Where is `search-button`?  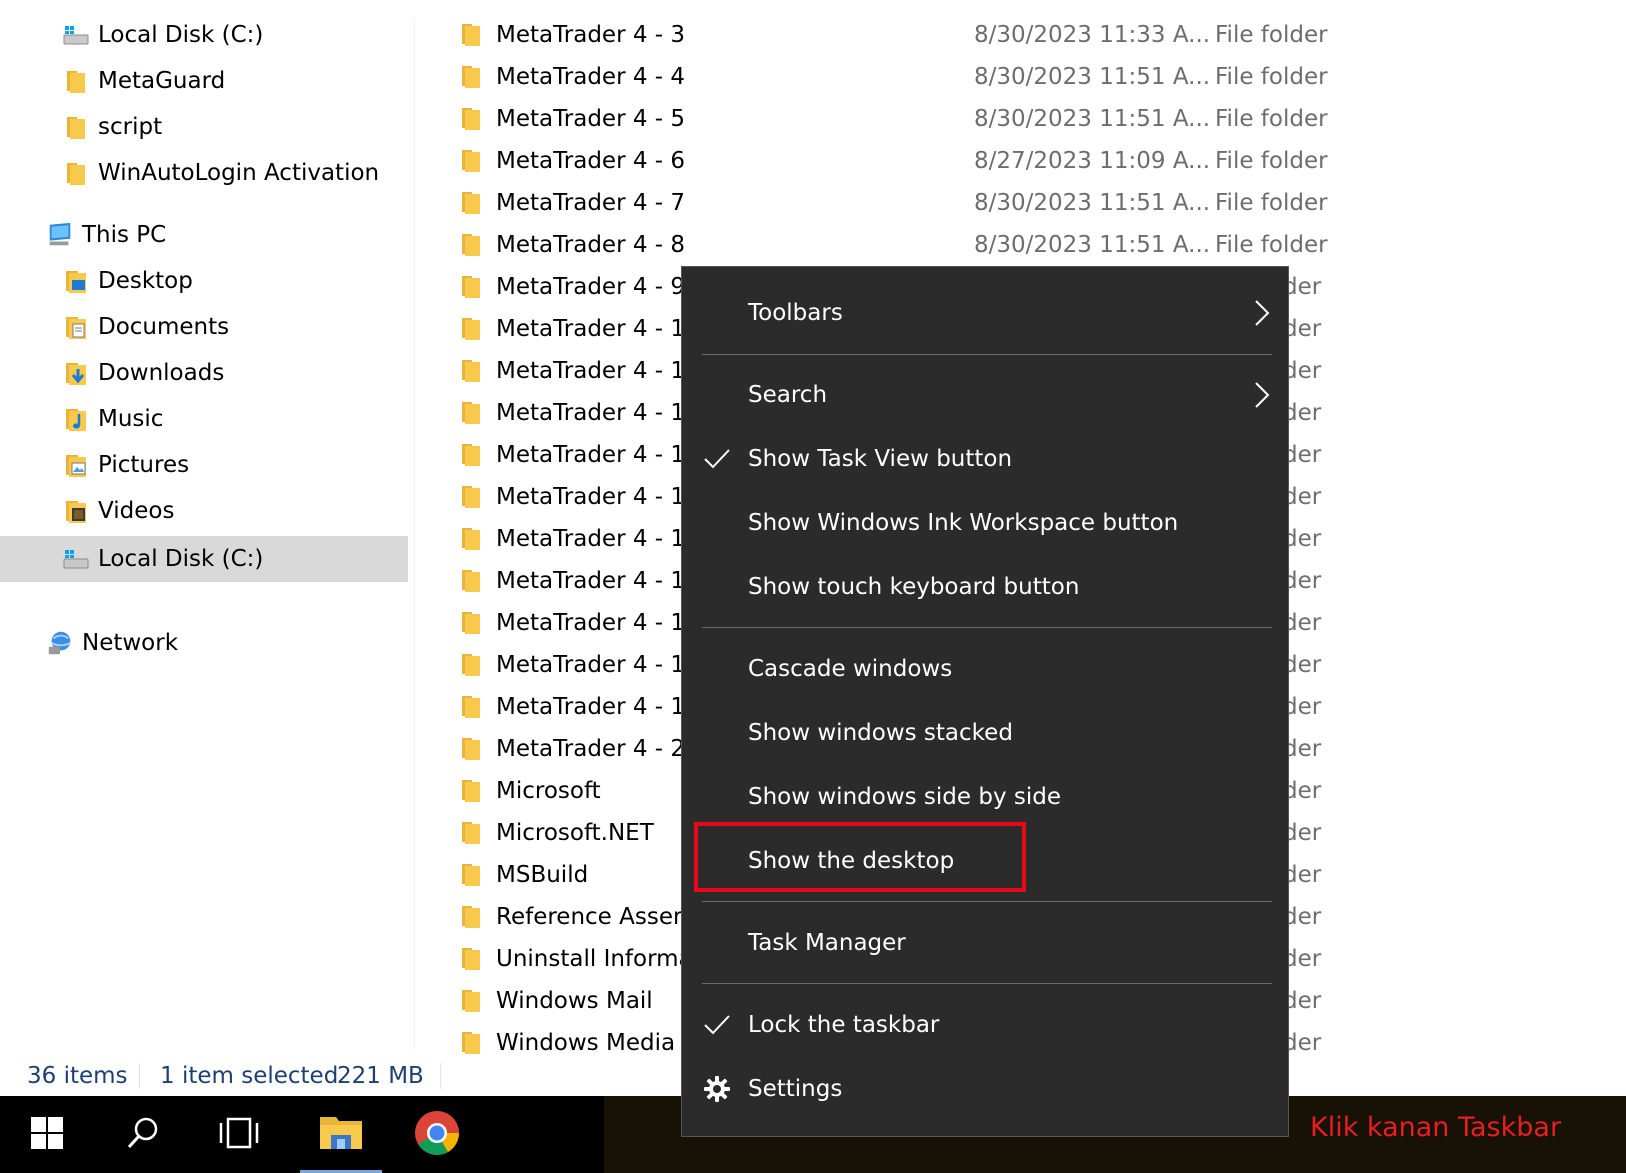
search-button is located at coordinates (143, 1134).